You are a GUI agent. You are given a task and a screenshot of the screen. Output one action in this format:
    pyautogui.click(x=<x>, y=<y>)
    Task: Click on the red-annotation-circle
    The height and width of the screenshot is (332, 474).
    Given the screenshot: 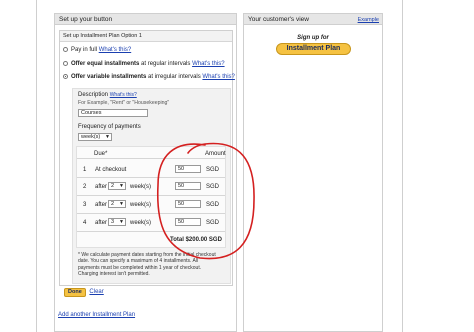 What is the action you would take?
    pyautogui.click(x=205, y=201)
    